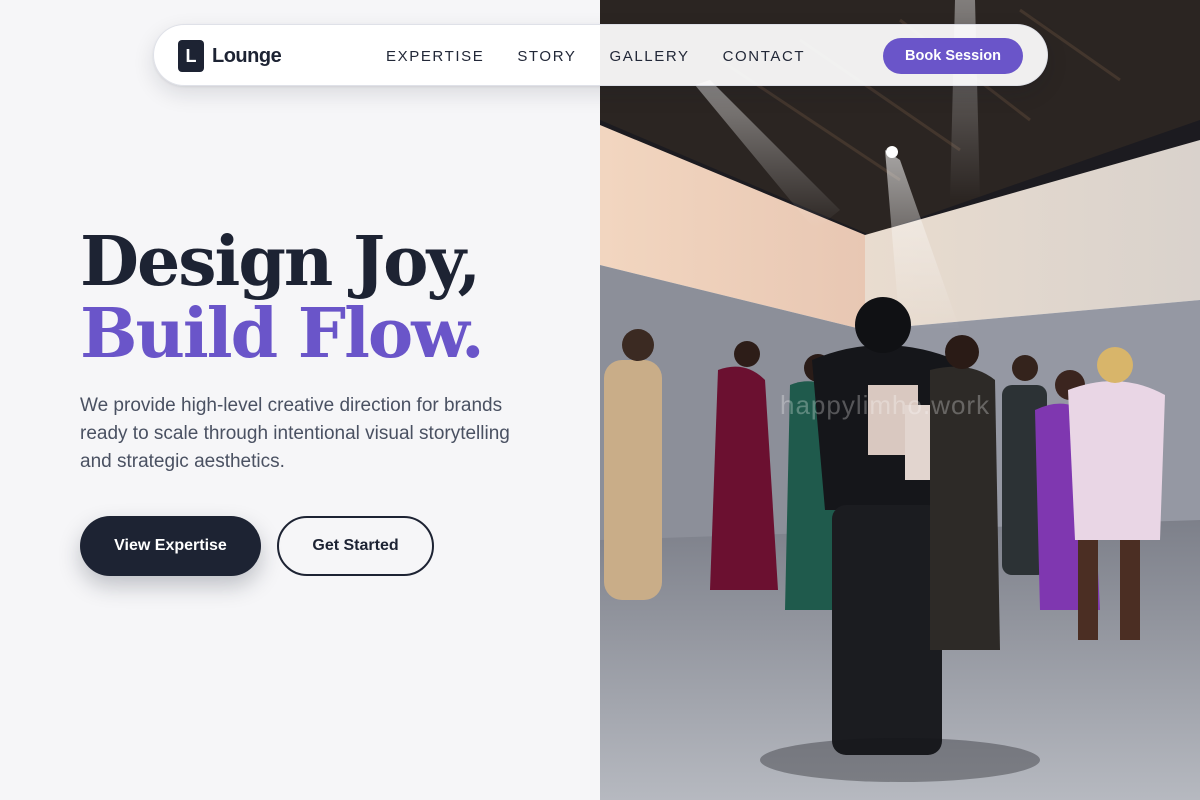  Describe the element at coordinates (764, 56) in the screenshot. I see `nav-link-contact: CONTACT` at that location.